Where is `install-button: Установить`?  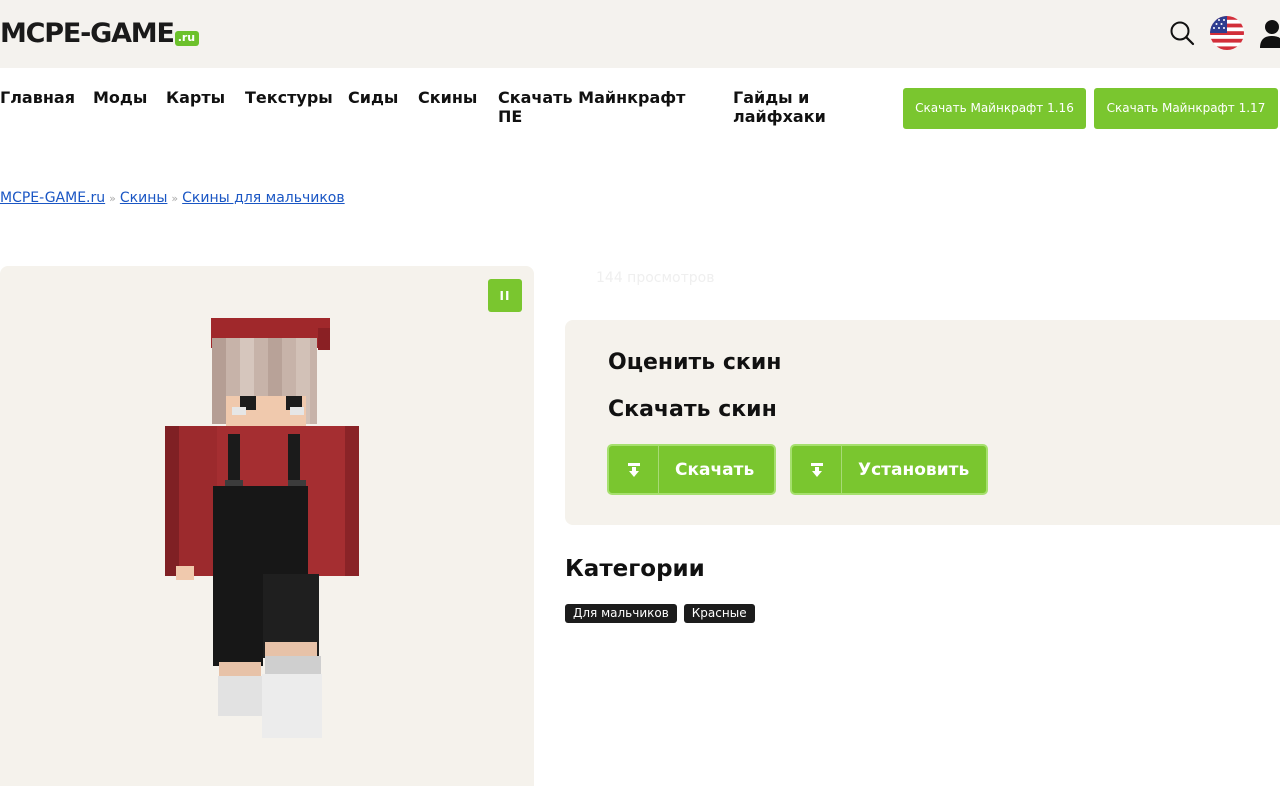
install-button: Установить is located at coordinates (889, 469).